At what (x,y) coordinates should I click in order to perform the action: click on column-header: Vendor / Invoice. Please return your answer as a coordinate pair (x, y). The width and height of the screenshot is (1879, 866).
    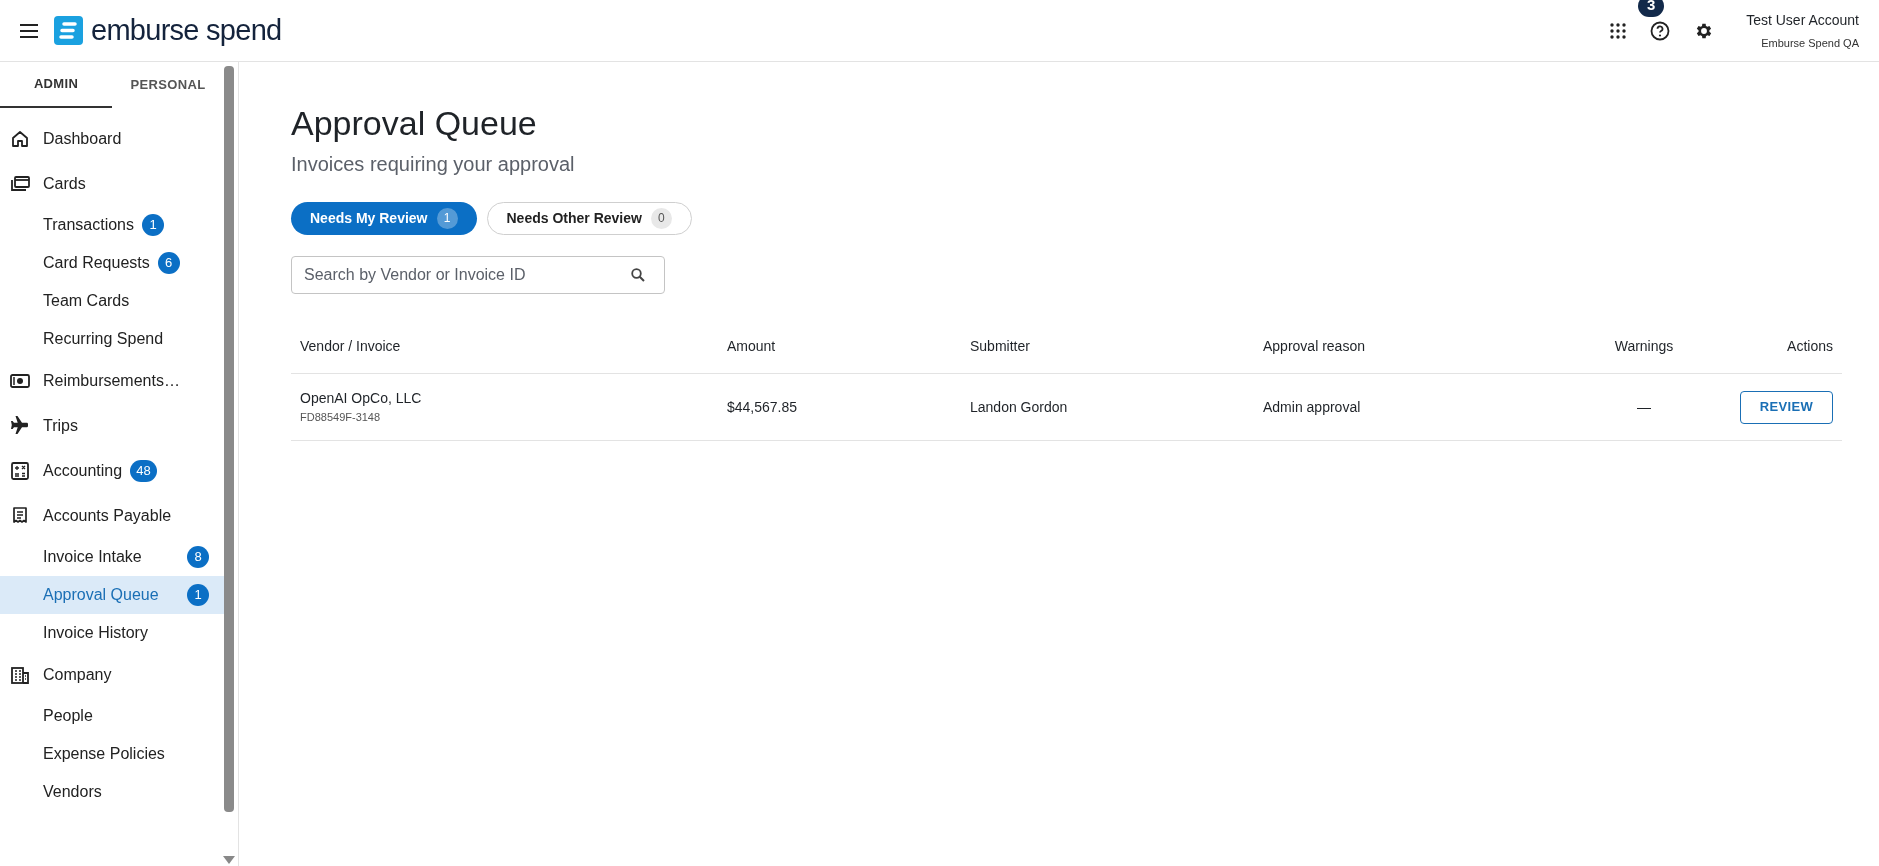
    Looking at the image, I should click on (350, 345).